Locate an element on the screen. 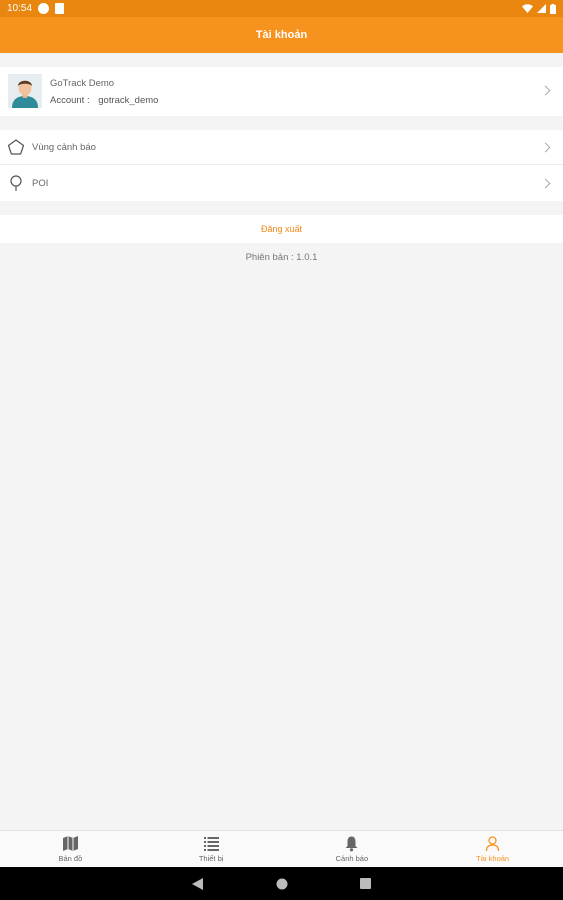 This screenshot has width=563, height=900. app-notification-icon is located at coordinates (44, 8).